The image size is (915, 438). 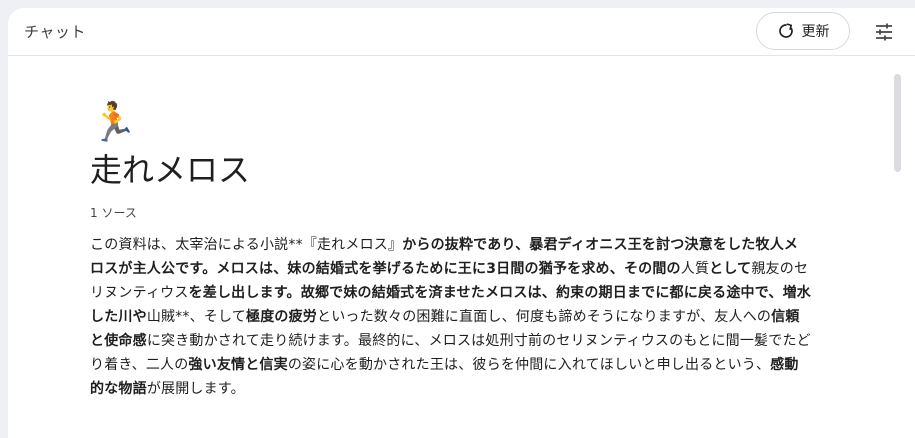 What do you see at coordinates (55, 32) in the screenshot?
I see `chat-title: チャット` at bounding box center [55, 32].